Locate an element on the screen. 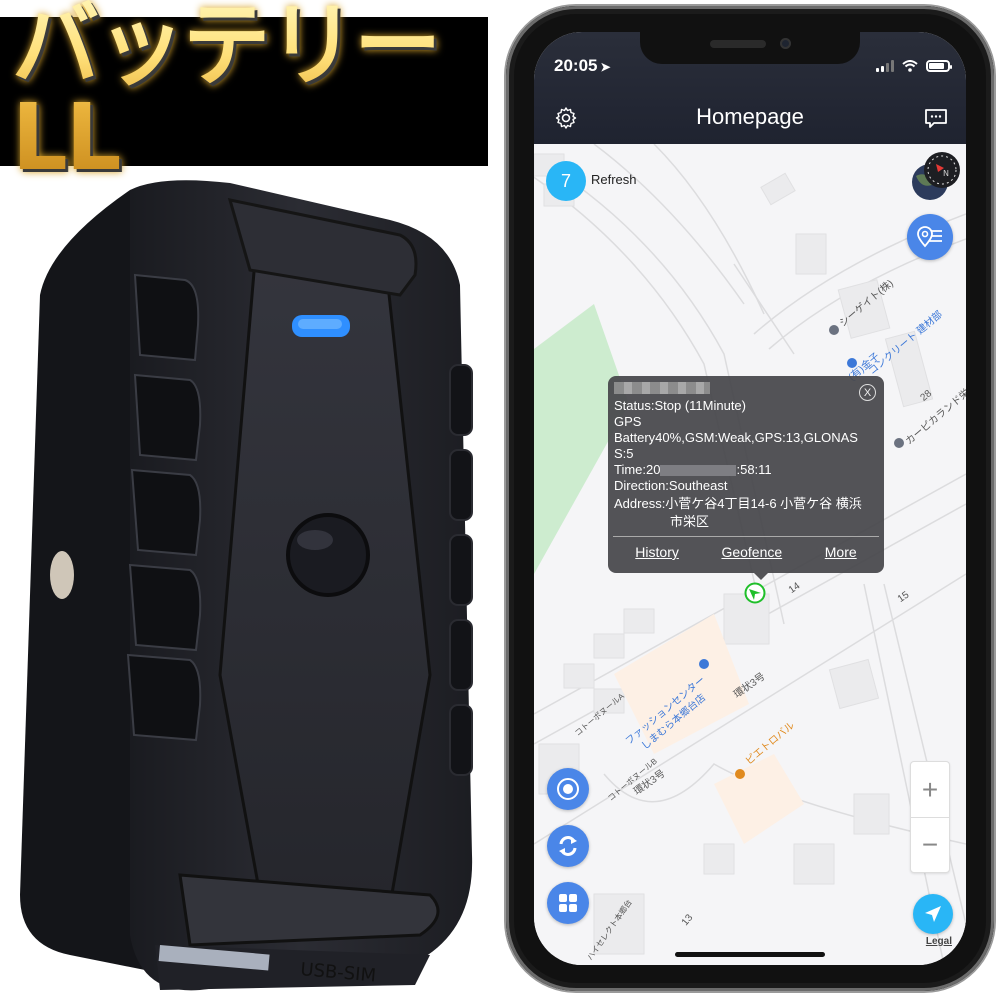 The width and height of the screenshot is (1000, 1000). menu-grid-button is located at coordinates (568, 903).